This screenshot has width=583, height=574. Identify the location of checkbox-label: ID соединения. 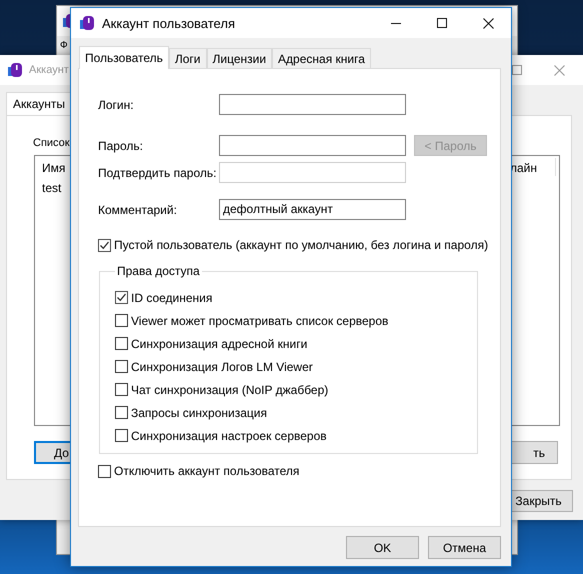
(171, 297).